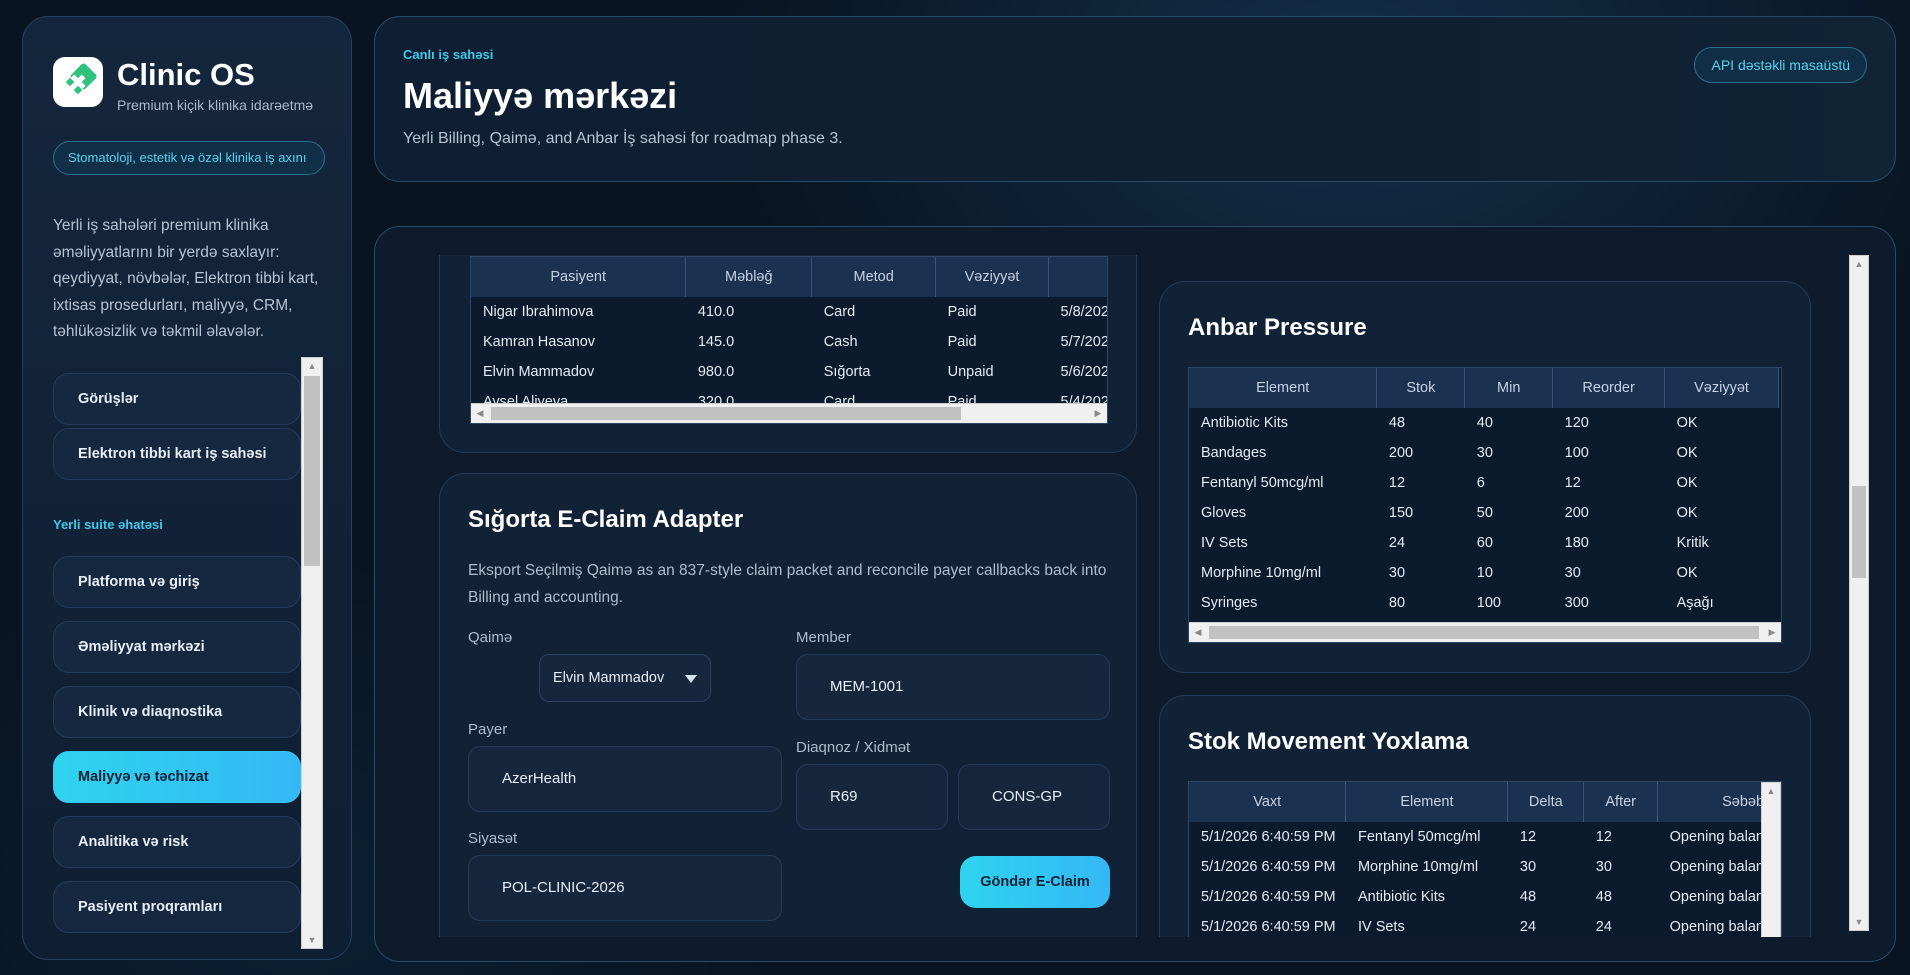 This screenshot has height=975, width=1910. I want to click on cell: 300, so click(1576, 603).